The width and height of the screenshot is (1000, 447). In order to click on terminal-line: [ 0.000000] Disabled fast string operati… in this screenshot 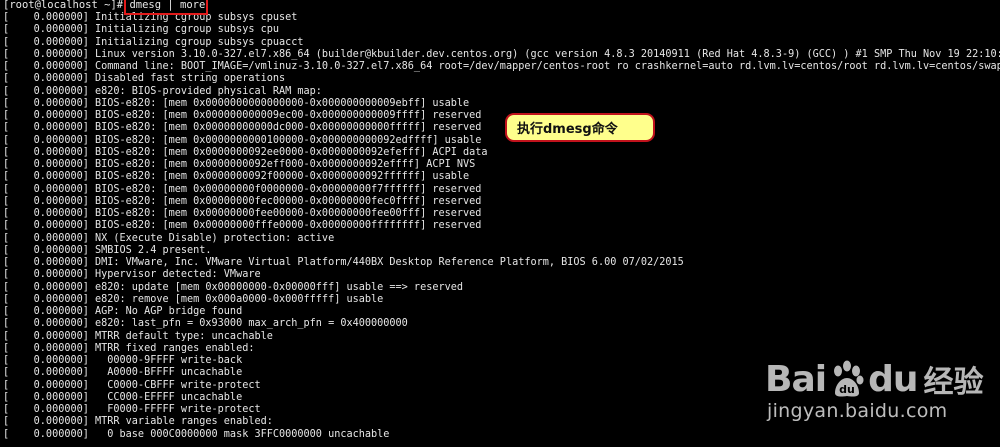, I will do `click(144, 79)`.